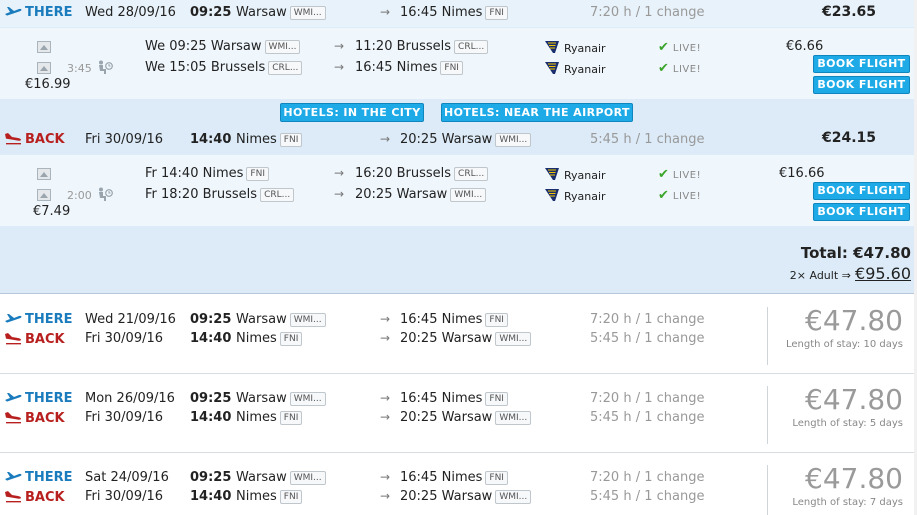  I want to click on length-of-stay: Length of stay: 5 days, so click(847, 423).